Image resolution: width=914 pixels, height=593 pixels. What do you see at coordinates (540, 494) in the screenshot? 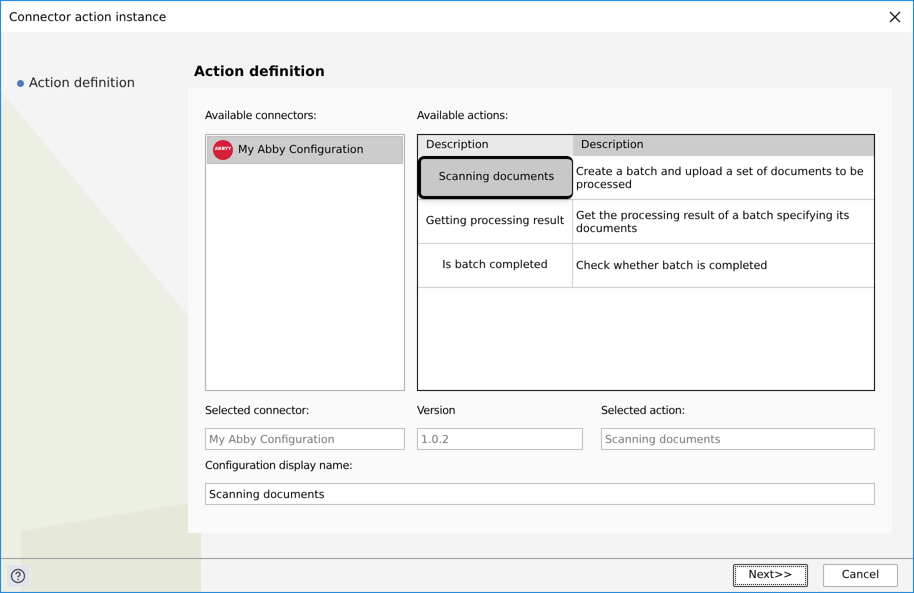
I see `input-field: Scanning documents` at bounding box center [540, 494].